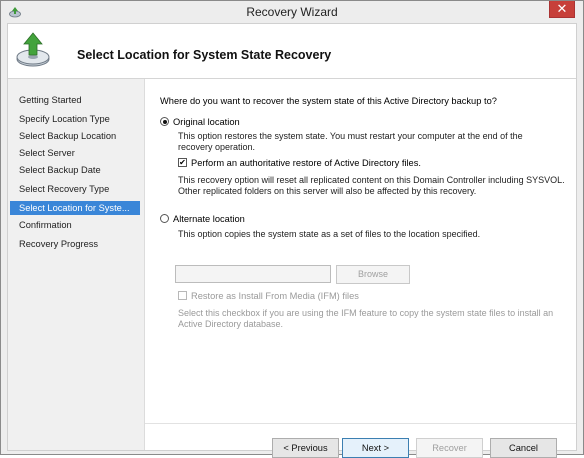 This screenshot has height=458, width=584. I want to click on window-title: Recovery Wizard, so click(292, 12).